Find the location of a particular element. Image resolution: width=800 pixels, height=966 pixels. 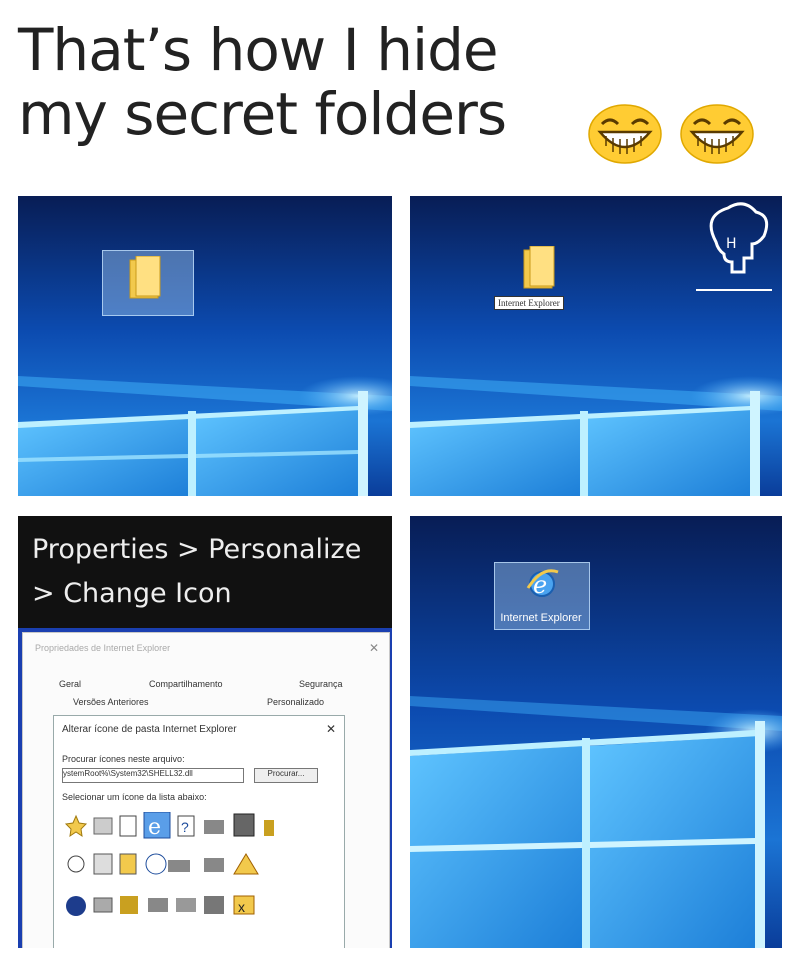

search-icon is located at coordinates (76, 864).